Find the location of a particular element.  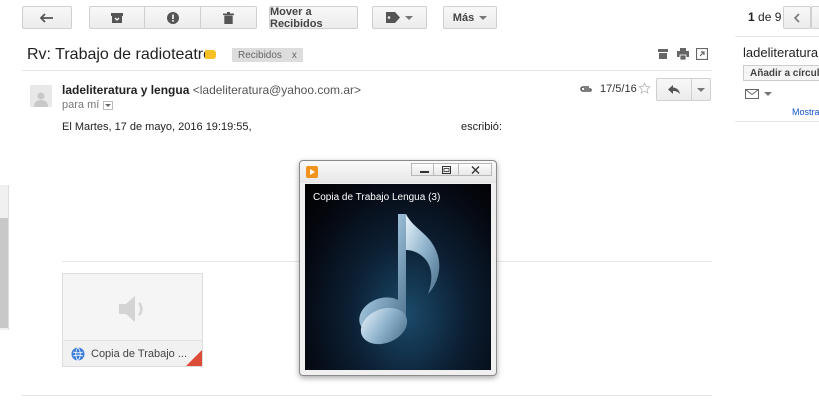

quote-header-suffix: escribió: is located at coordinates (481, 127).